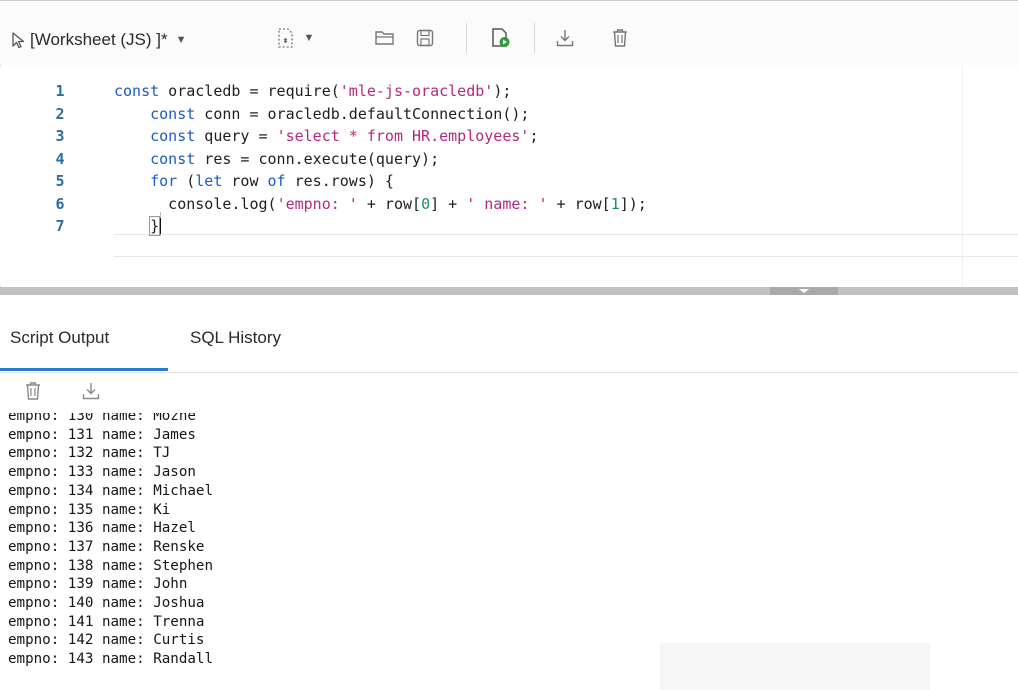 Image resolution: width=1018 pixels, height=690 pixels. What do you see at coordinates (106, 640) in the screenshot?
I see `output-line: empno: 142 name: Curtis` at bounding box center [106, 640].